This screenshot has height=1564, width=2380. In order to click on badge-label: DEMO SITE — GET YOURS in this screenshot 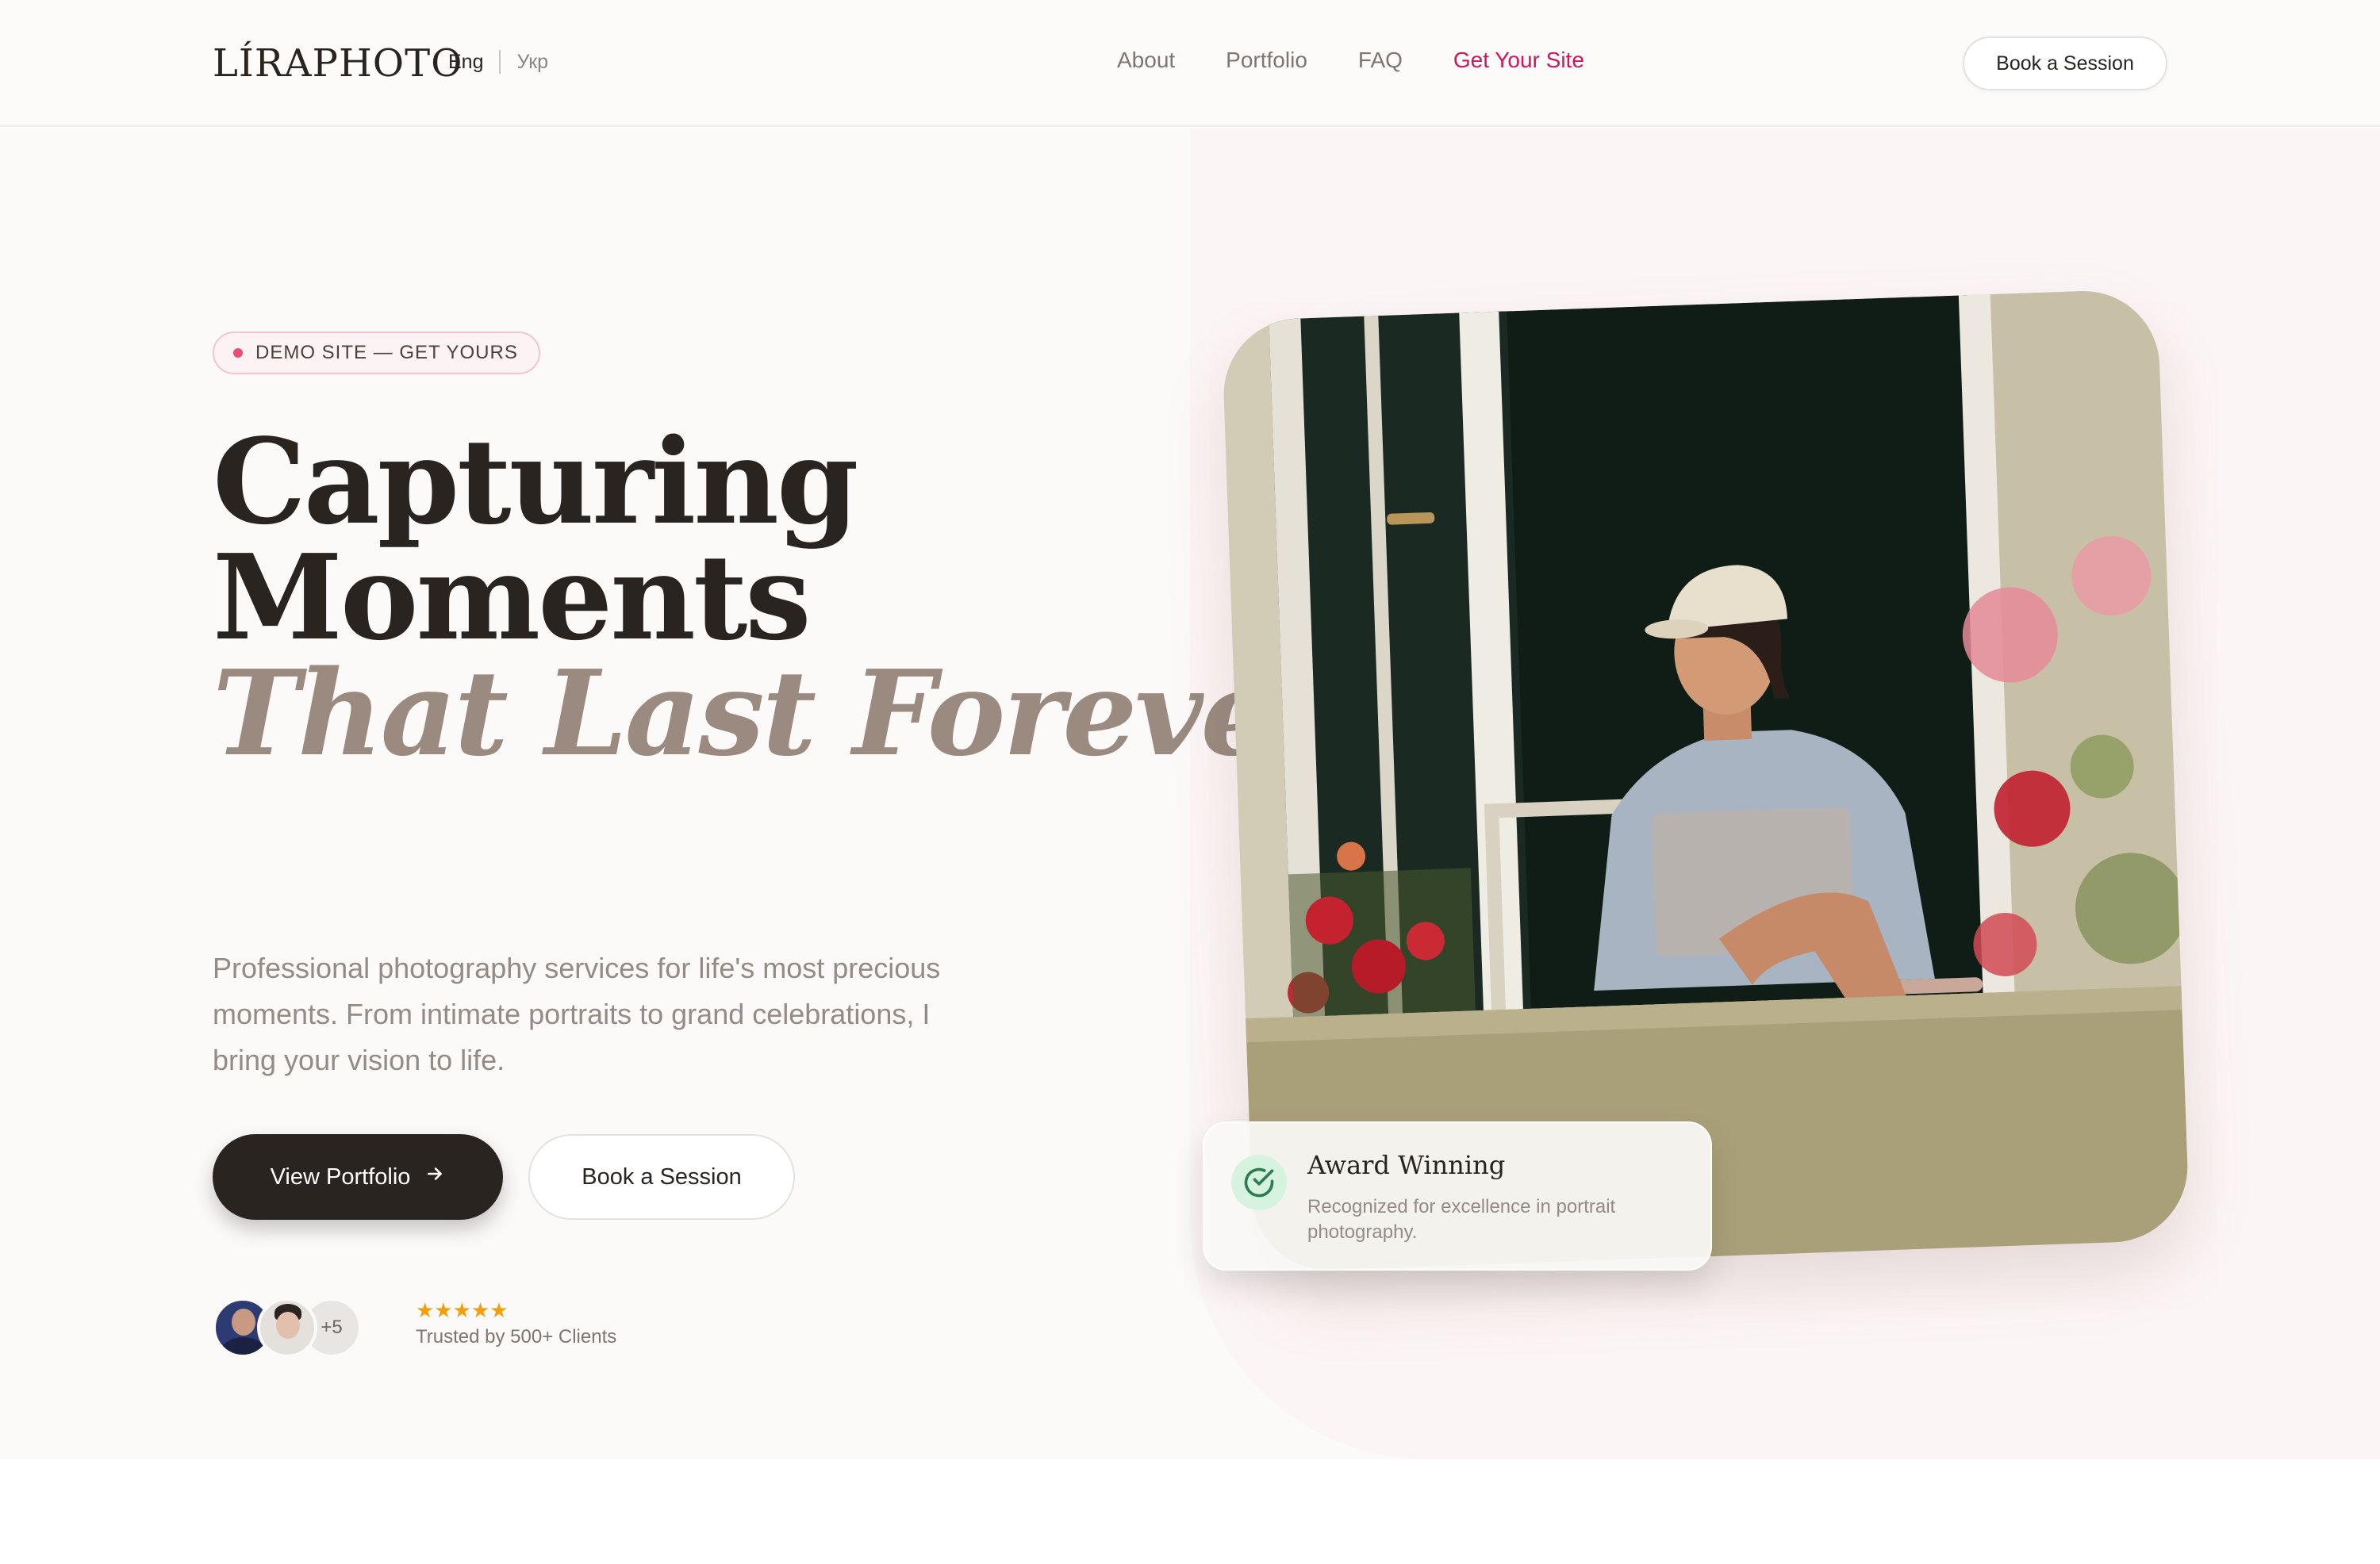, I will do `click(386, 352)`.